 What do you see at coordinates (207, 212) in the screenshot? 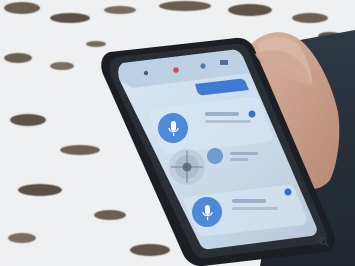
I see `fab-secondary-button` at bounding box center [207, 212].